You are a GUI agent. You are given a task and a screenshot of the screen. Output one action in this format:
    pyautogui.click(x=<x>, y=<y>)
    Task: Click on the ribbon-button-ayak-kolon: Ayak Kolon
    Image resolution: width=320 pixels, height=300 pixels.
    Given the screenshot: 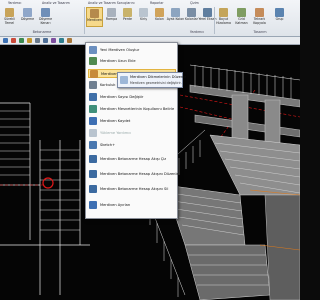 What is the action you would take?
    pyautogui.click(x=175, y=17)
    